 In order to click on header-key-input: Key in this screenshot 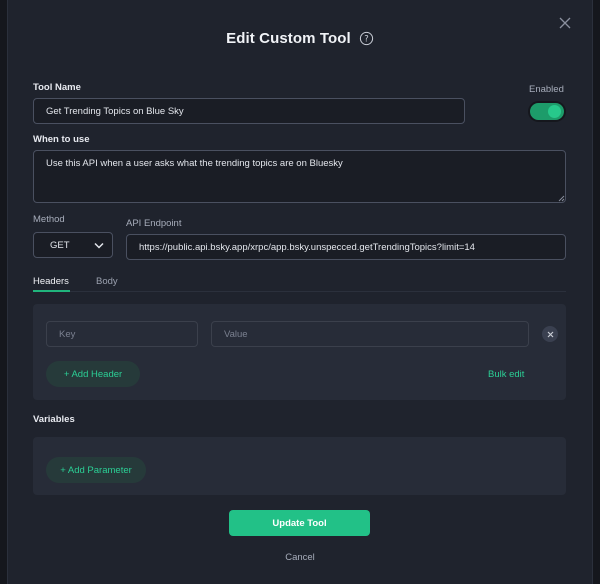, I will do `click(122, 334)`.